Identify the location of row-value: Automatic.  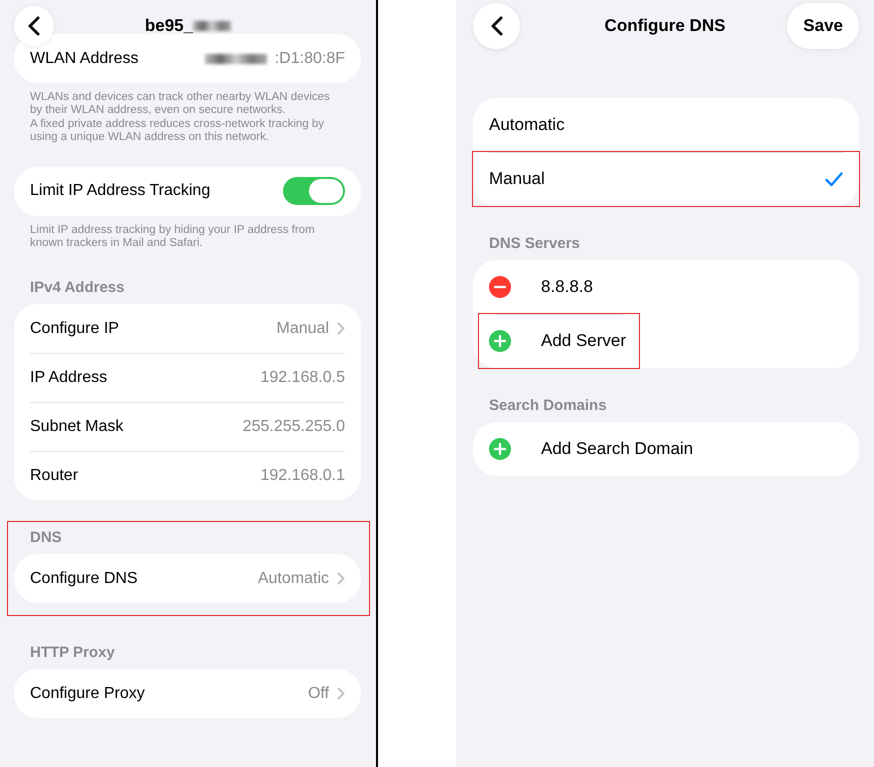
(293, 579).